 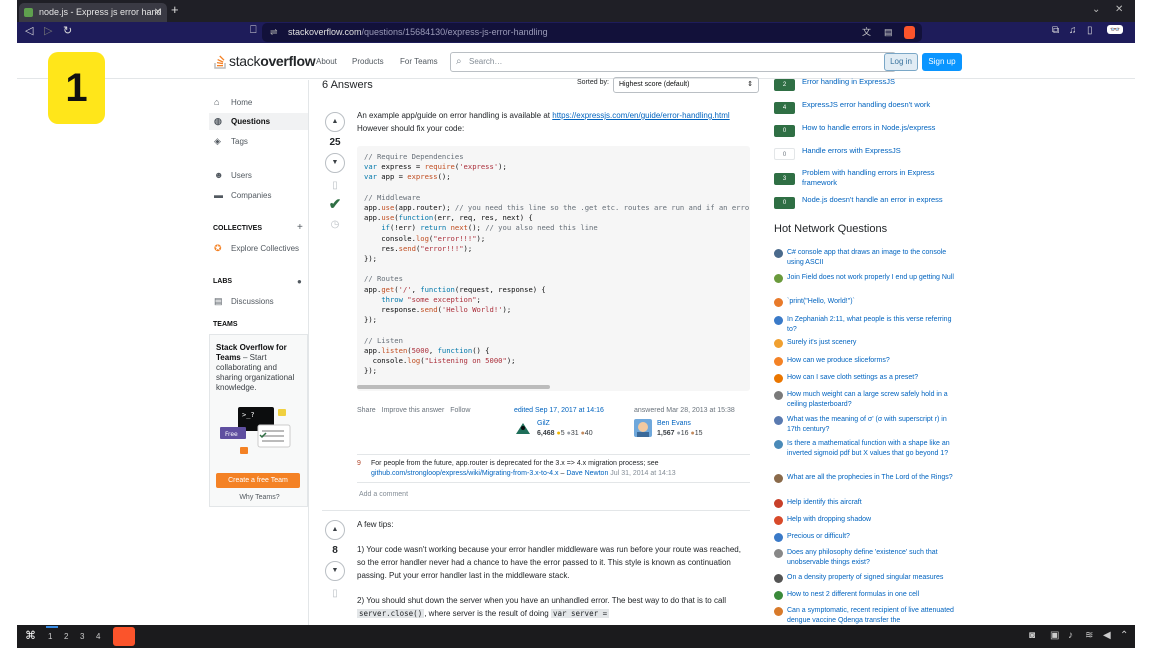 What do you see at coordinates (1070, 635) in the screenshot?
I see `microphone-icon: ♪` at bounding box center [1070, 635].